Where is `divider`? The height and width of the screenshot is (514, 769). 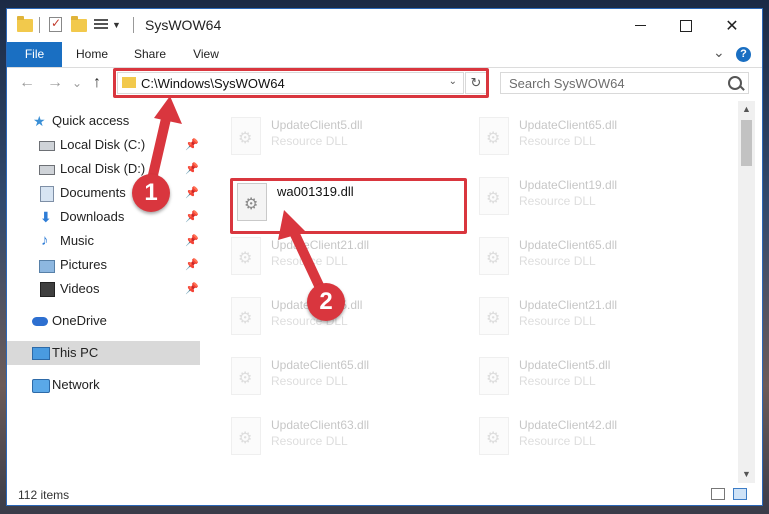
divider is located at coordinates (133, 25).